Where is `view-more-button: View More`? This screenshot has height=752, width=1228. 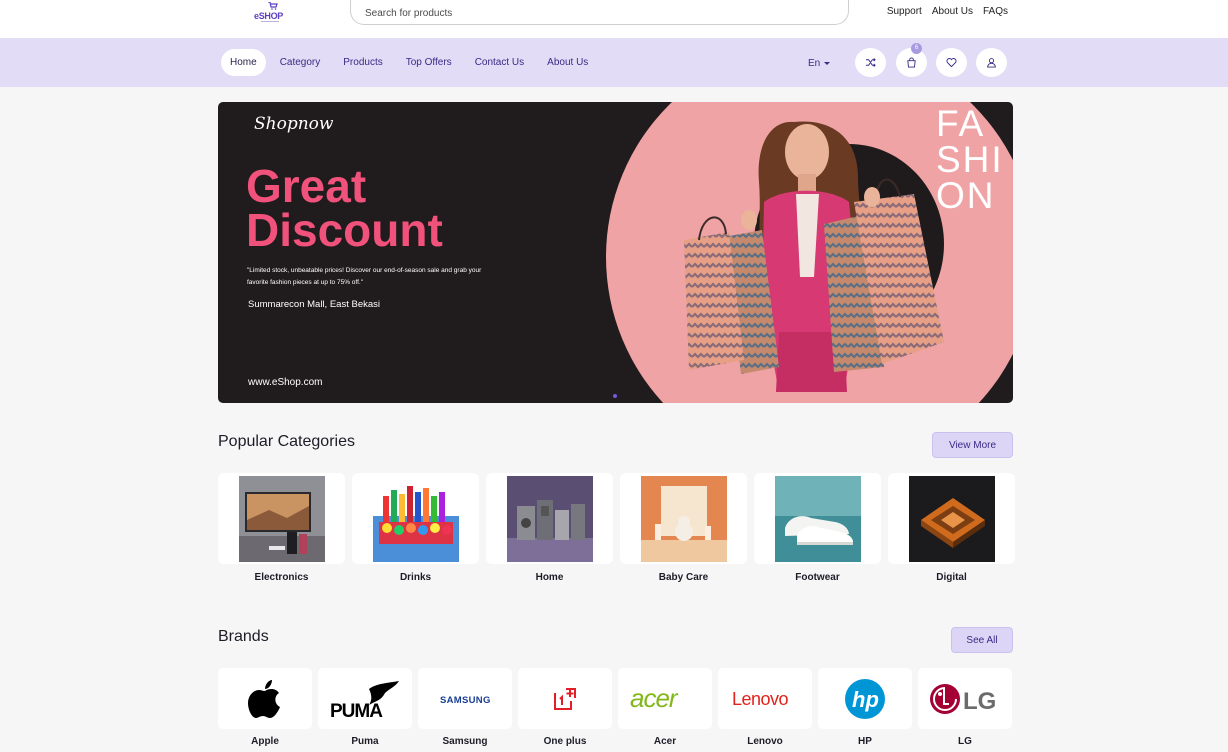
view-more-button: View More is located at coordinates (972, 445).